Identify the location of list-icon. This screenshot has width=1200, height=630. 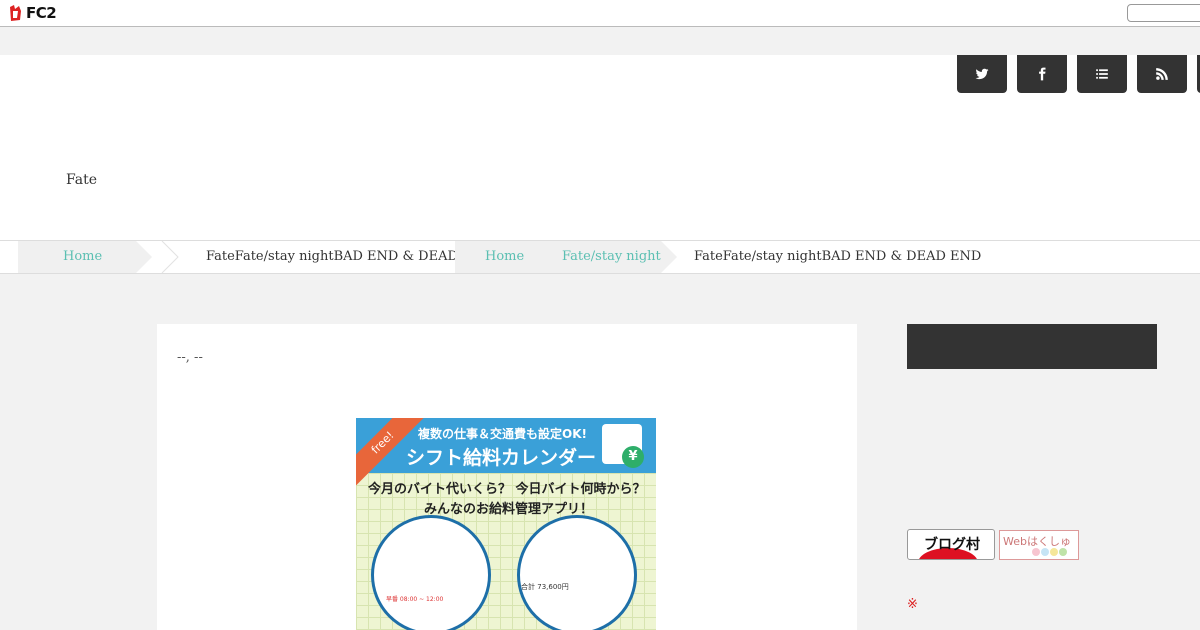
(1102, 74).